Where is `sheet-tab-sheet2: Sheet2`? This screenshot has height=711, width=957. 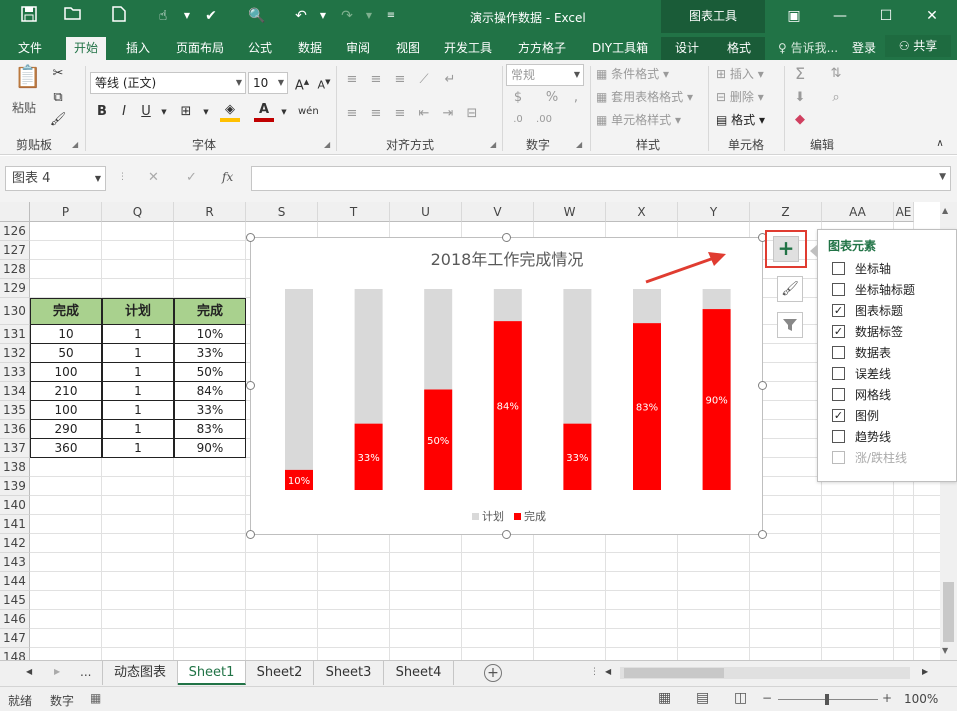 sheet-tab-sheet2: Sheet2 is located at coordinates (280, 673).